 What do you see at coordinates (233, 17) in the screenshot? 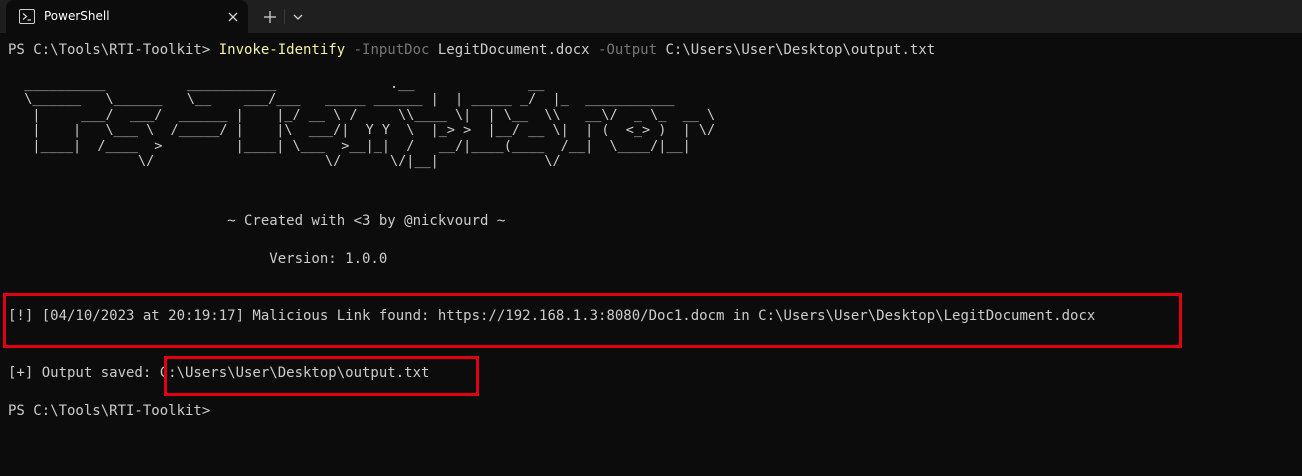
I see `close-icon` at bounding box center [233, 17].